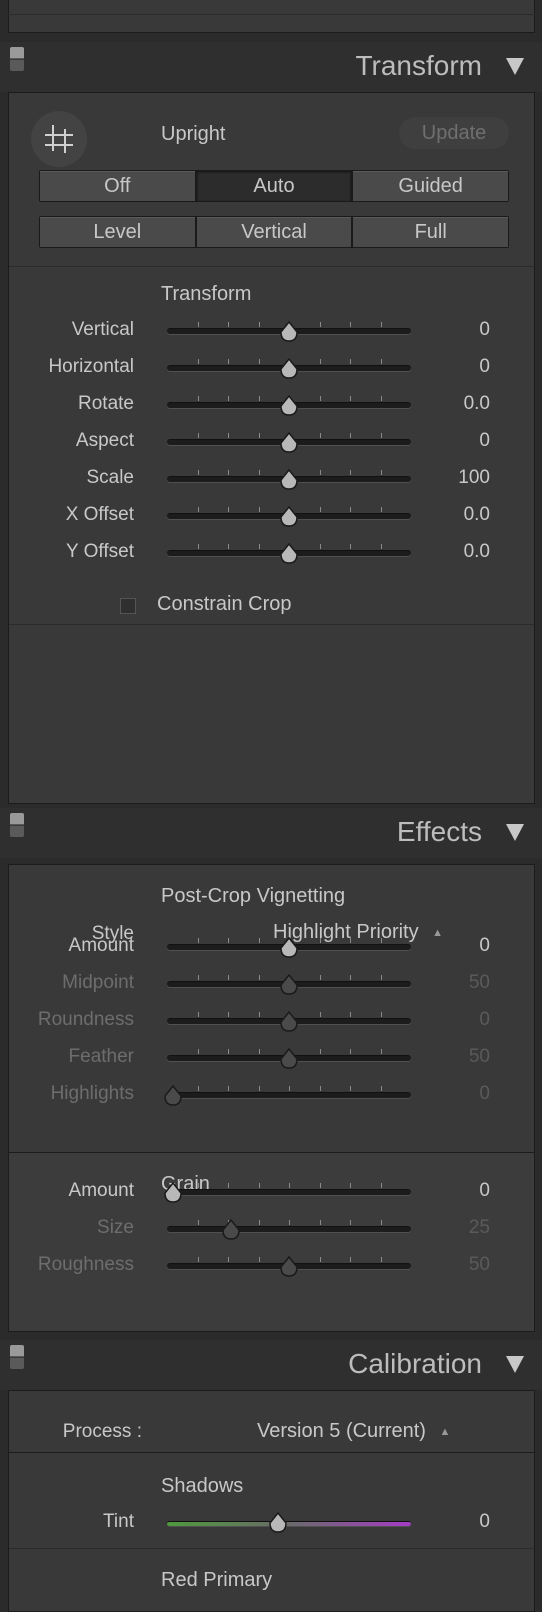 Image resolution: width=542 pixels, height=1612 pixels. Describe the element at coordinates (479, 982) in the screenshot. I see `midpoint-value: 50` at that location.